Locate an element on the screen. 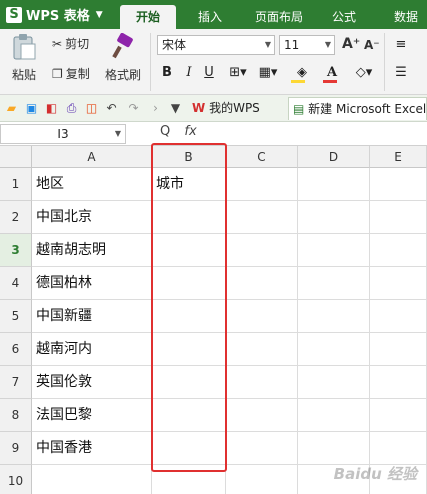 The height and width of the screenshot is (494, 427). cell-c2 is located at coordinates (262, 217).